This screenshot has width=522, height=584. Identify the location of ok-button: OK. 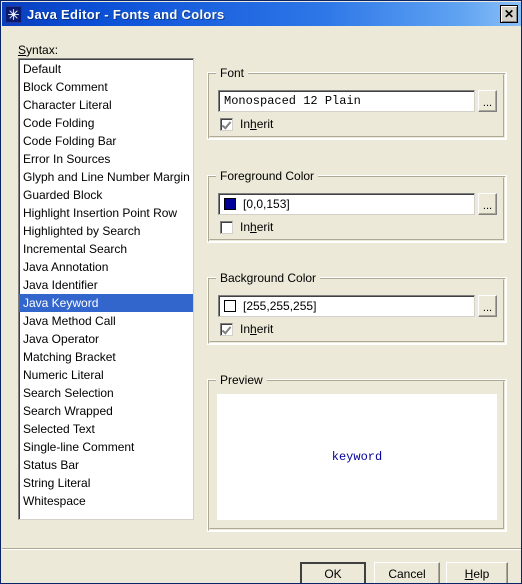
(333, 572).